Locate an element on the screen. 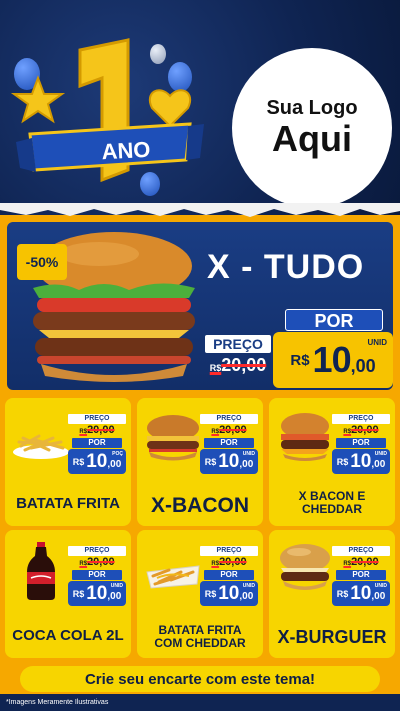 Image resolution: width=400 pixels, height=711 pixels. product-name: BATATA FRITA is located at coordinates (68, 503).